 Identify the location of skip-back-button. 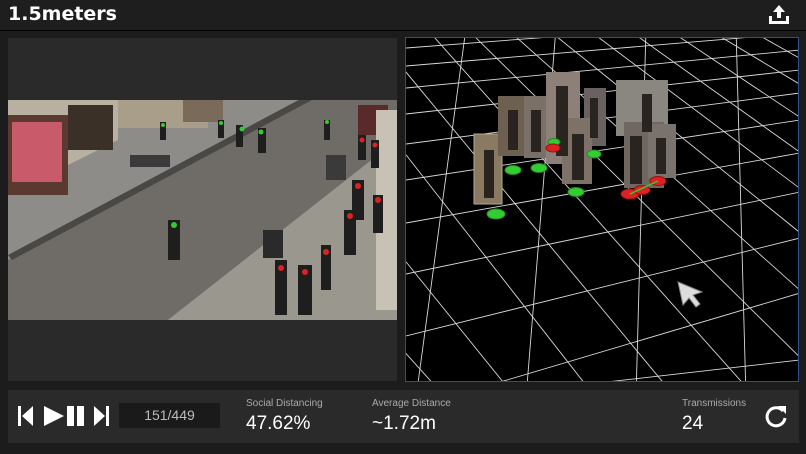
(26, 416).